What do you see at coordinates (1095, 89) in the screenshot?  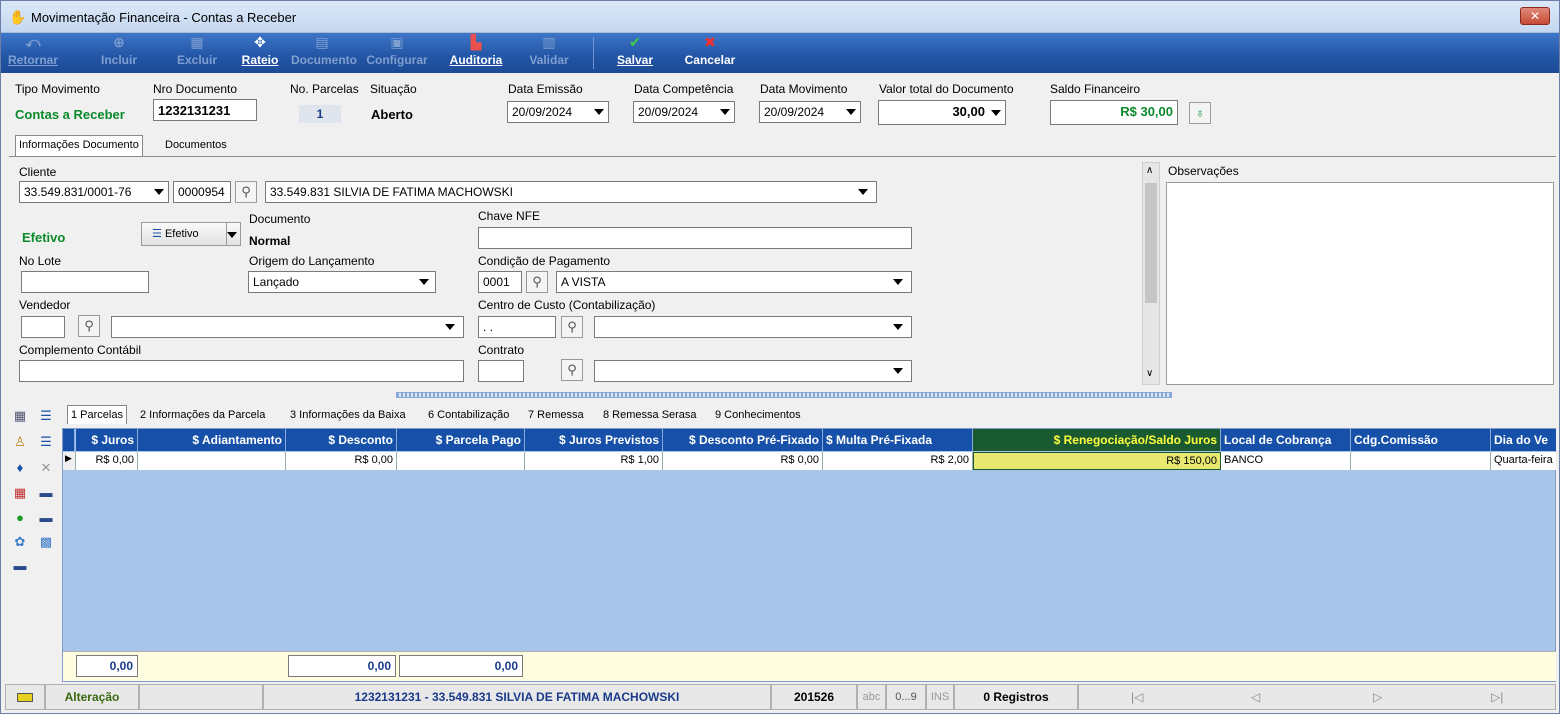 I see `saldo-label: Saldo Financeiro` at bounding box center [1095, 89].